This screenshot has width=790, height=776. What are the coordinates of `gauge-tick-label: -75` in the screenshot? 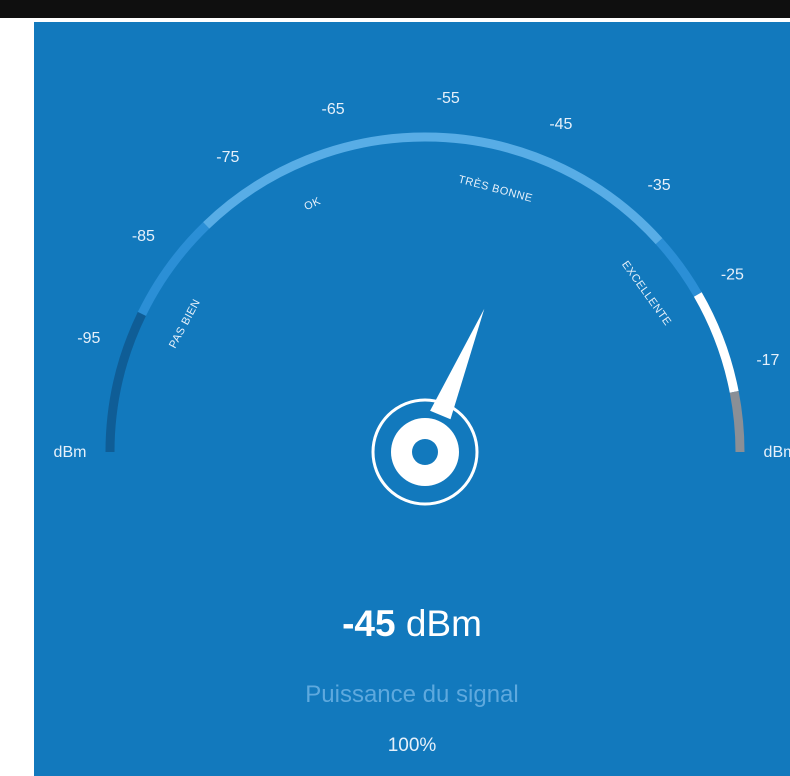 It's located at (227, 157).